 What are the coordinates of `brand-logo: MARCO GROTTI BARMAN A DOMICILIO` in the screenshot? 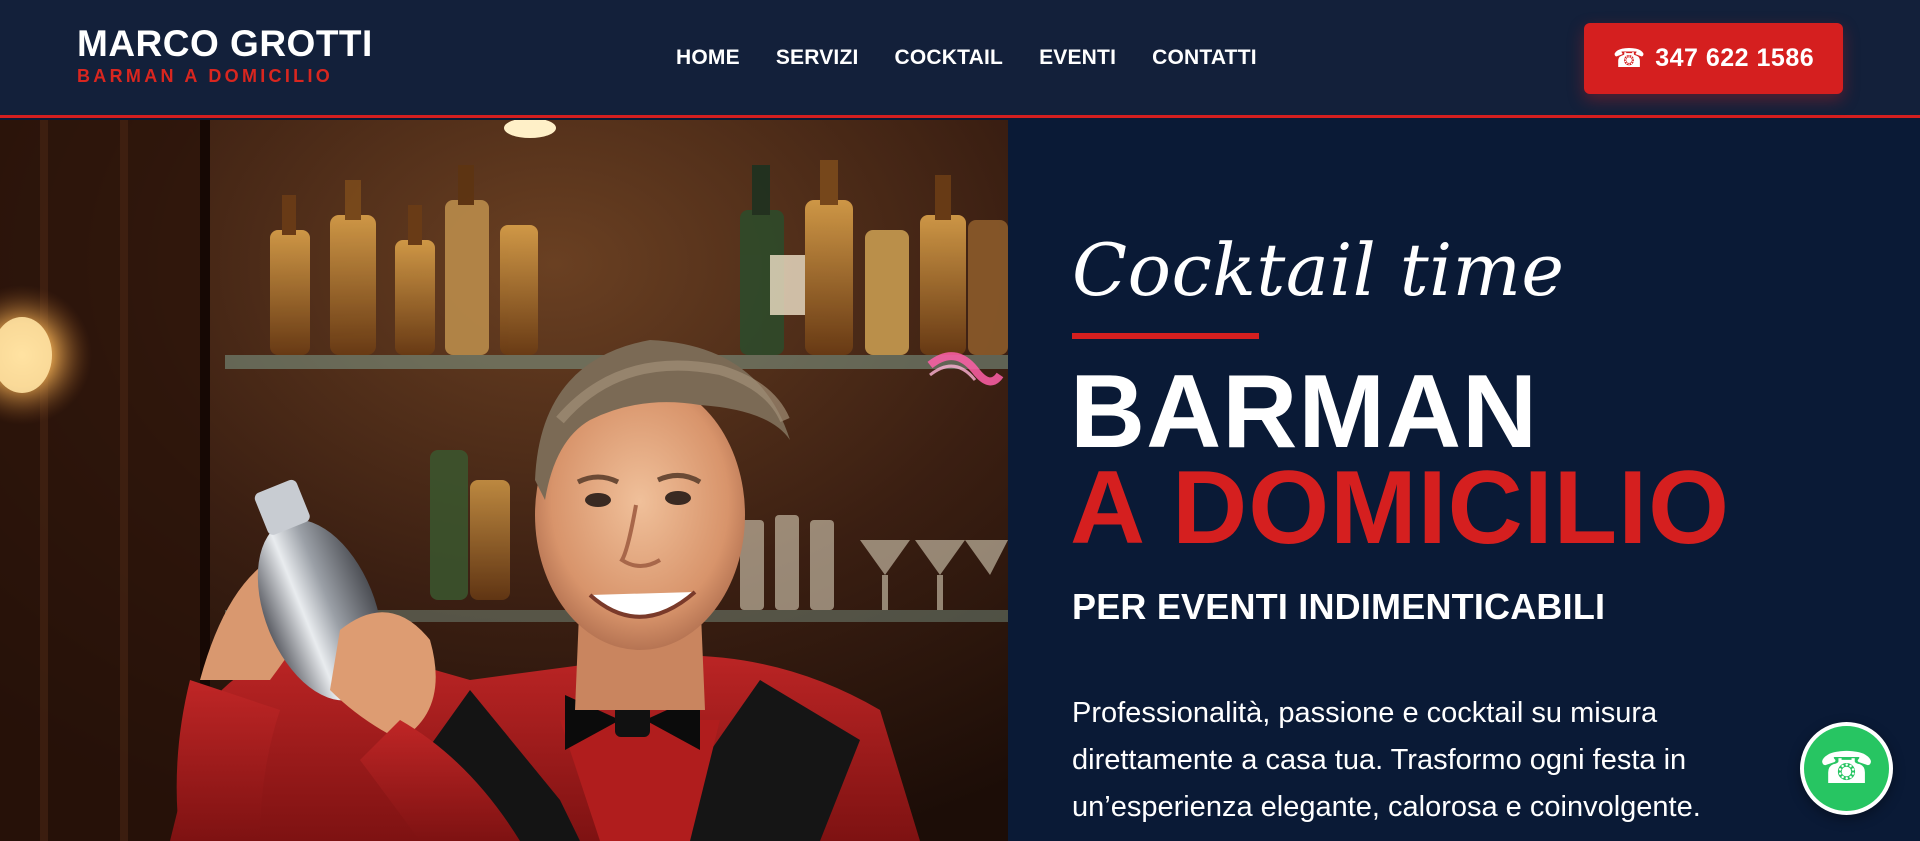 It's located at (225, 55).